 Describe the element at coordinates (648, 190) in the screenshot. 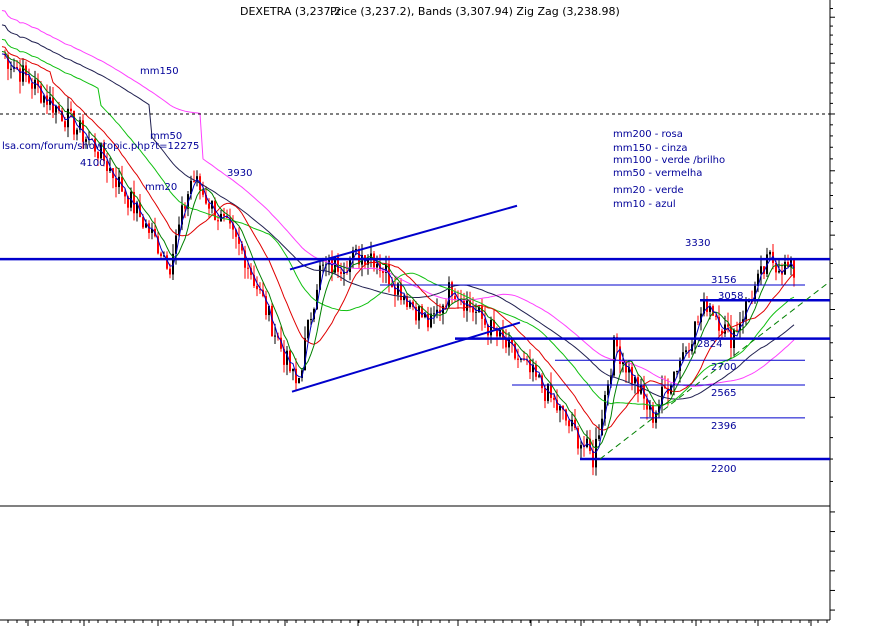

I see `legend-mm20: mm20 - verde` at that location.